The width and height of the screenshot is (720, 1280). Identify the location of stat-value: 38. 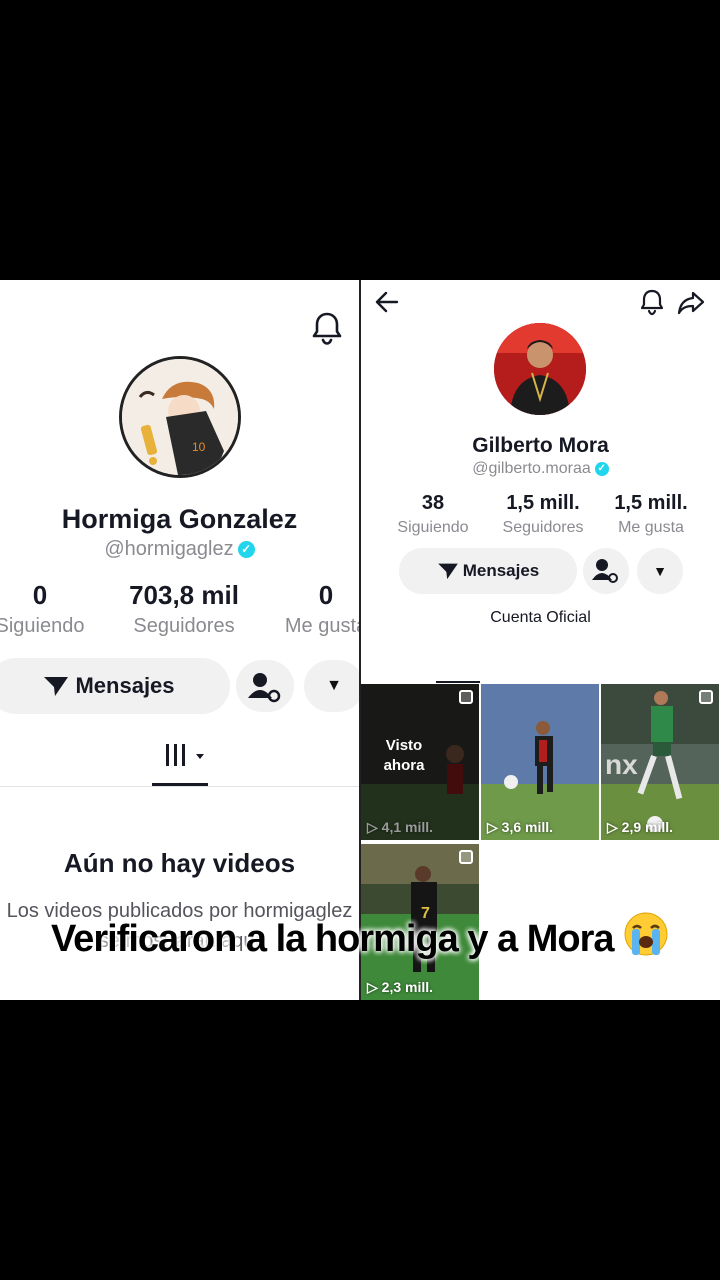
(433, 503).